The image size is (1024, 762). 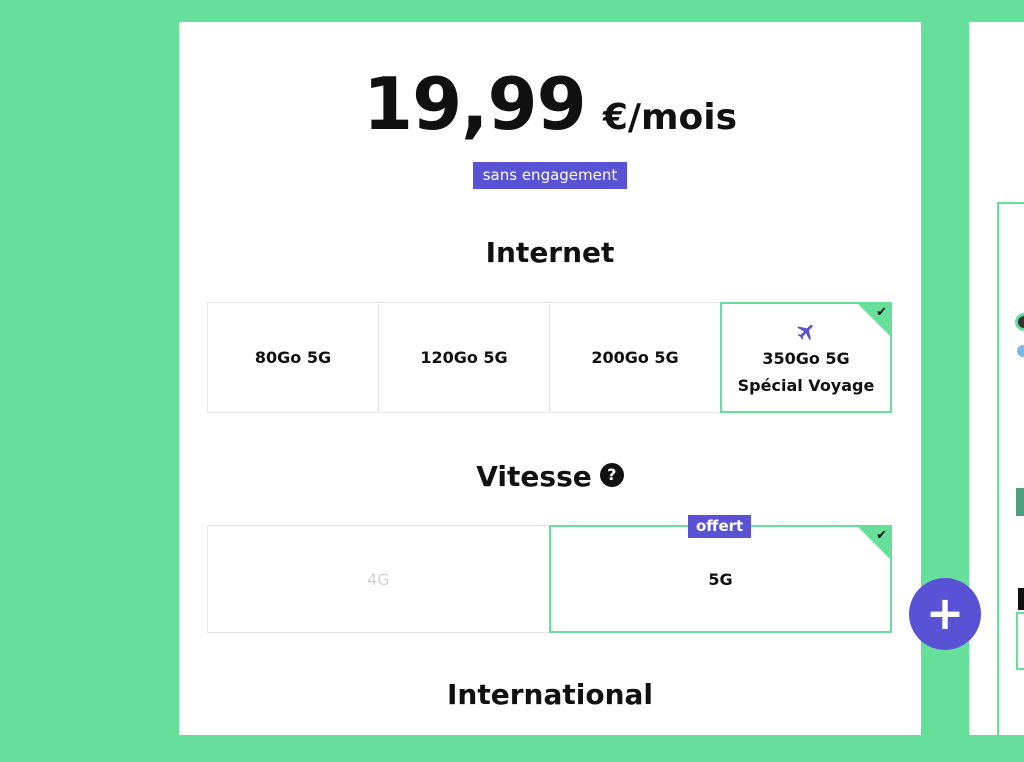 What do you see at coordinates (805, 332) in the screenshot?
I see `airplane-icon` at bounding box center [805, 332].